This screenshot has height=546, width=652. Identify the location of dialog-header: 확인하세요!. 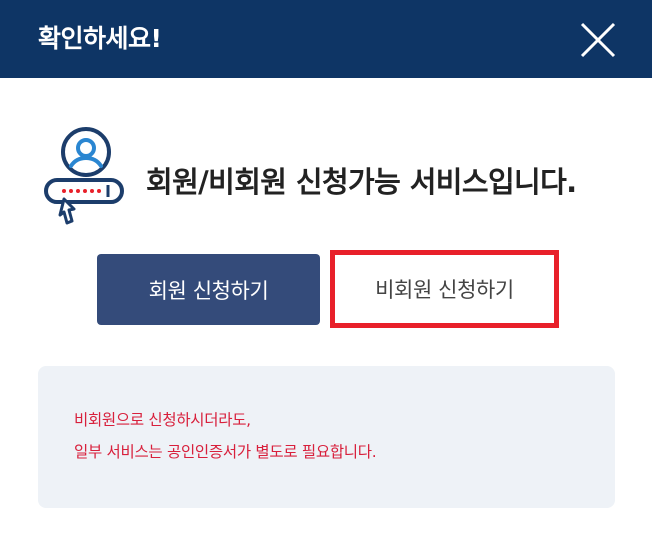
(326, 39).